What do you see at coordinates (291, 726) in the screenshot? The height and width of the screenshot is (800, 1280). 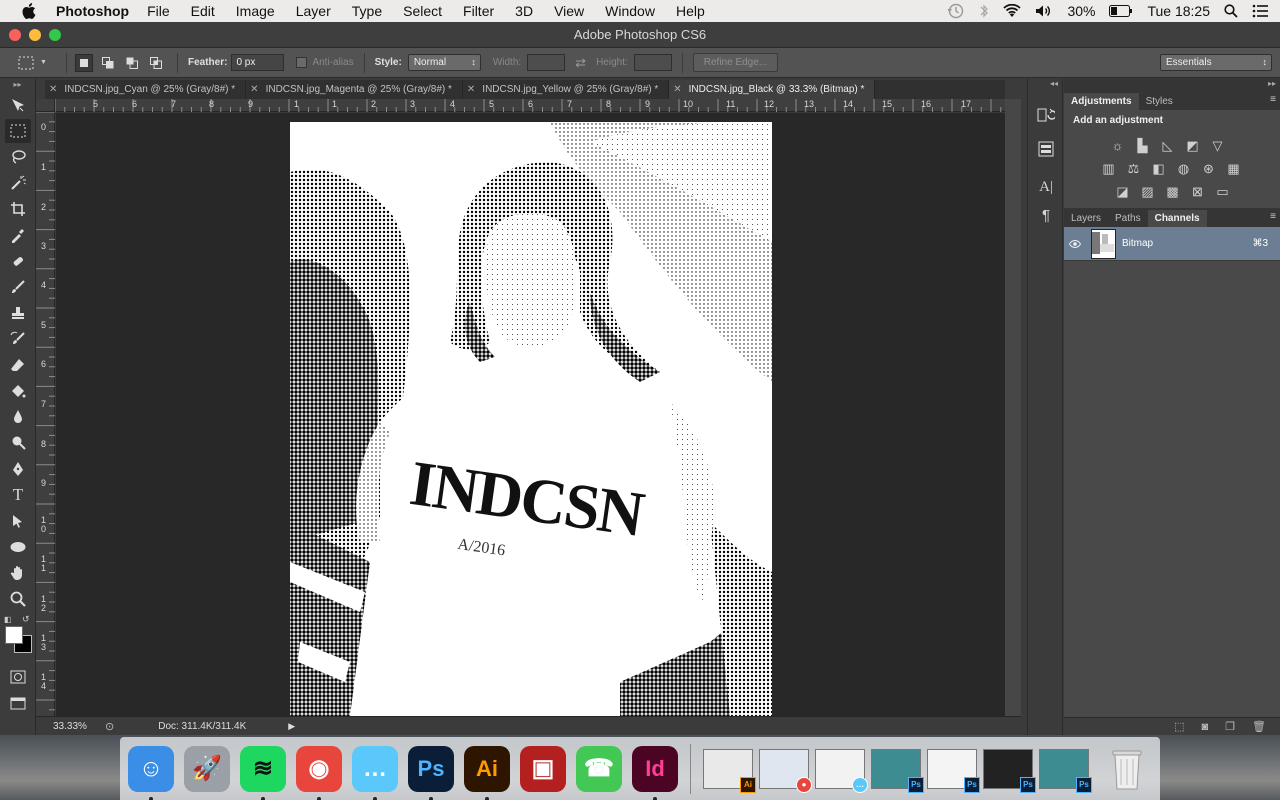 I see `status-menu-arrow-icon: ▶` at bounding box center [291, 726].